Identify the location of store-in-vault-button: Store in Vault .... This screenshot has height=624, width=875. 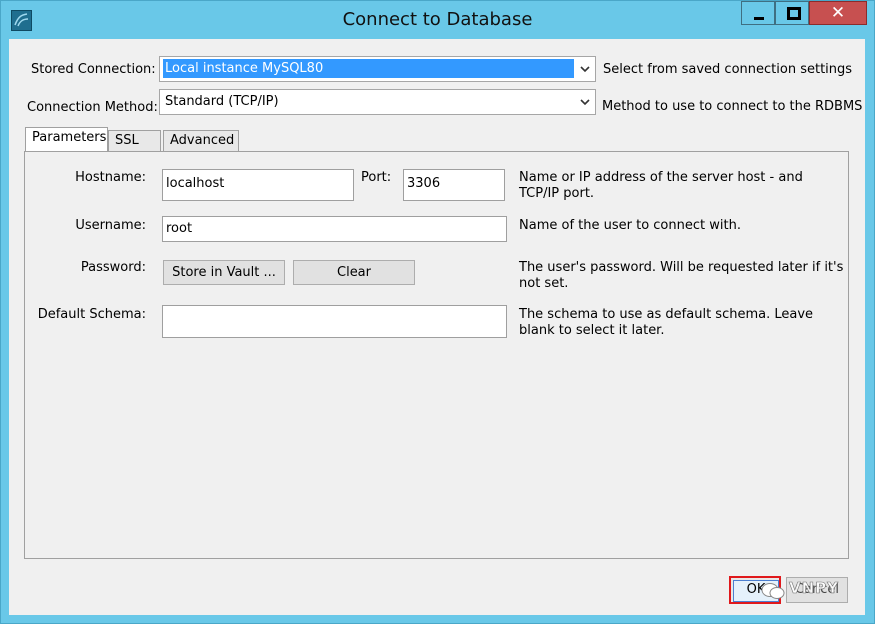
(224, 272).